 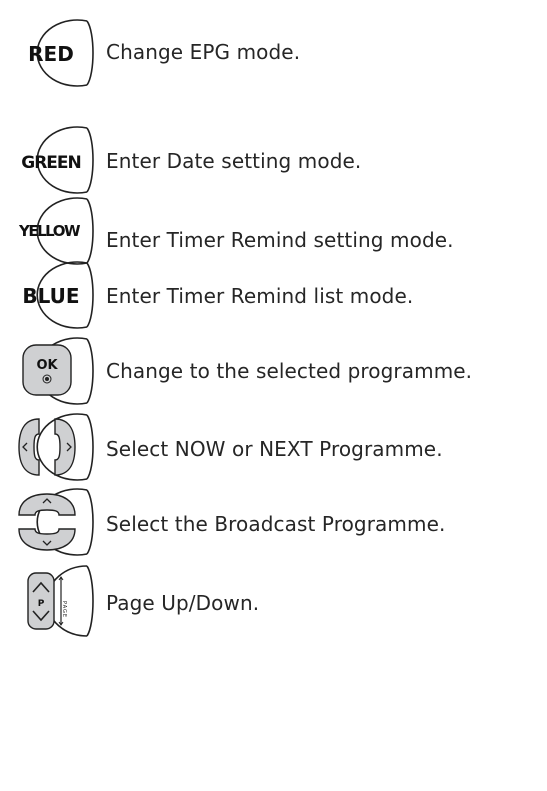 I want to click on yellow-button-description: Enter Timer Remind setting mode., so click(x=280, y=240).